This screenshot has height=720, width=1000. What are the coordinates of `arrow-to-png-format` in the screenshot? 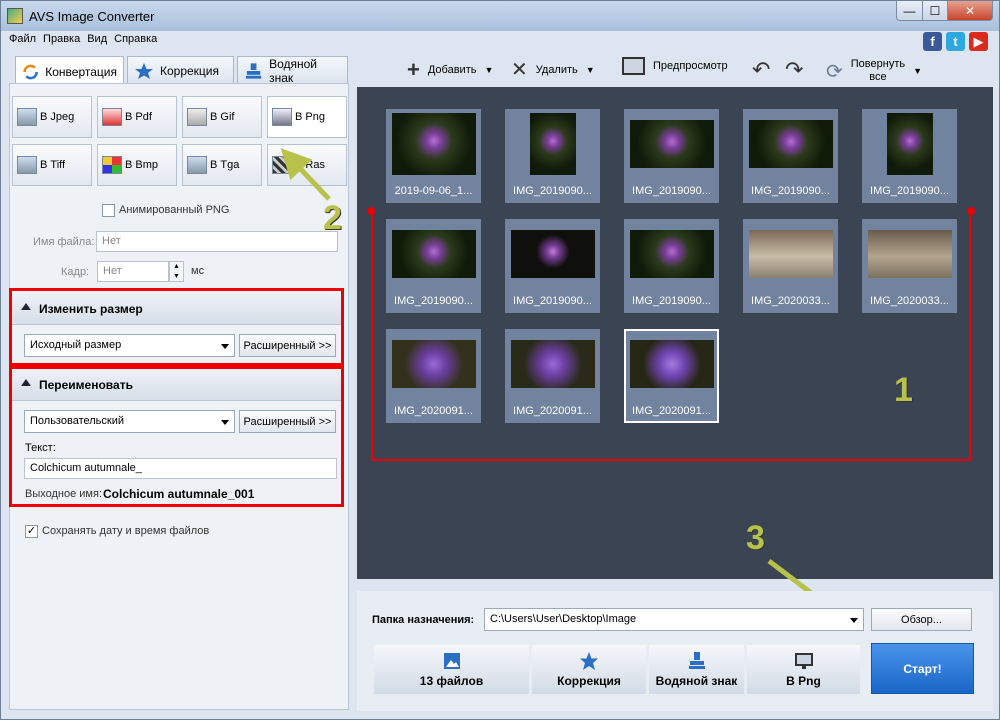 It's located at (305, 174).